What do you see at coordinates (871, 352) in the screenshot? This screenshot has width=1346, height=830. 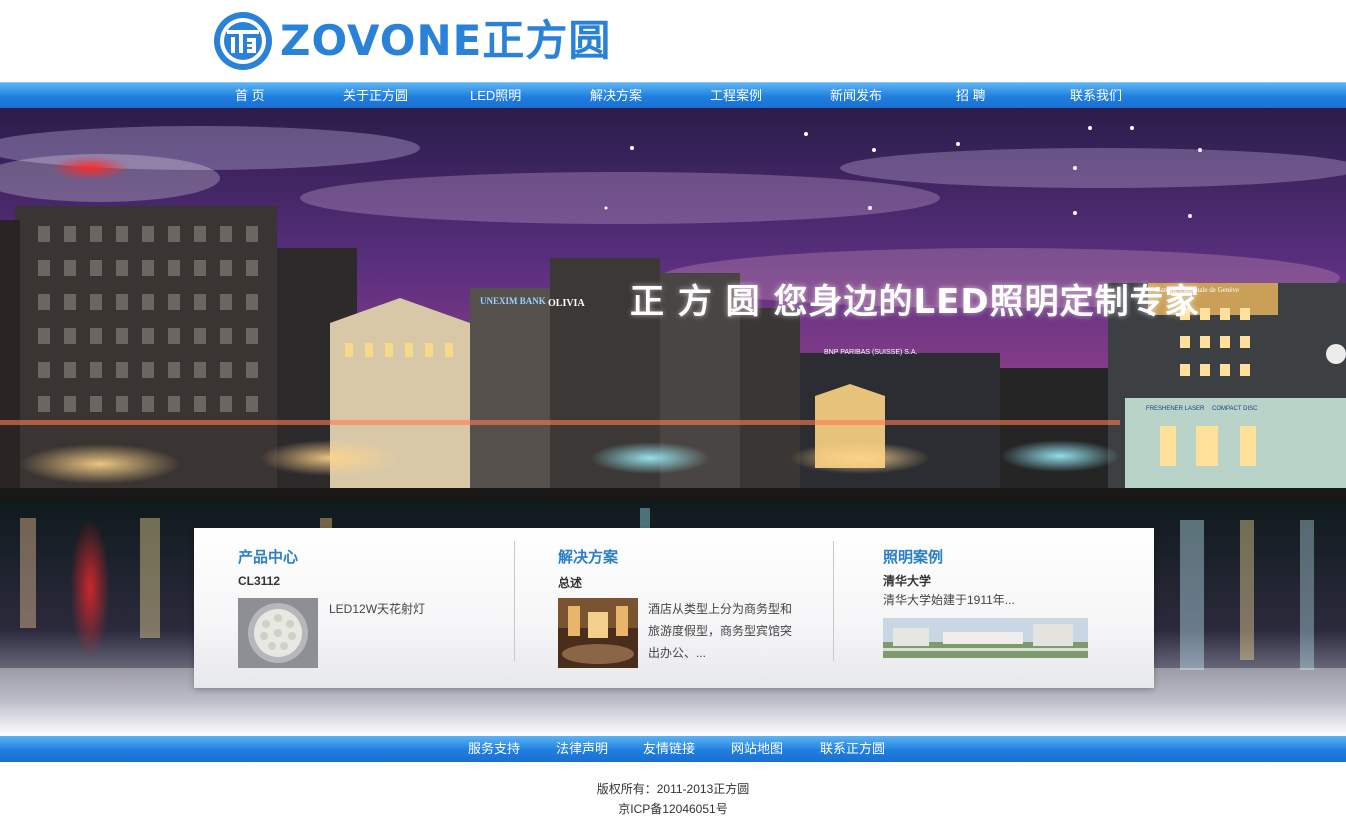 I see `sign-bnp: BNP PARIBAS (SUISSE) S.A.` at bounding box center [871, 352].